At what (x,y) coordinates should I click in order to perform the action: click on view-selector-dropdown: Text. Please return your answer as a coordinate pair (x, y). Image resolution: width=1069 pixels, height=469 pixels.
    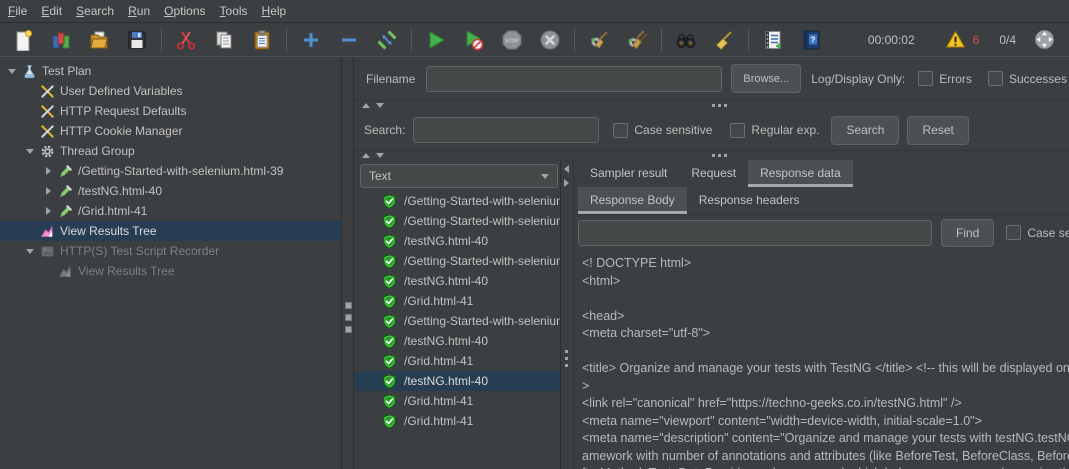
    Looking at the image, I should click on (459, 176).